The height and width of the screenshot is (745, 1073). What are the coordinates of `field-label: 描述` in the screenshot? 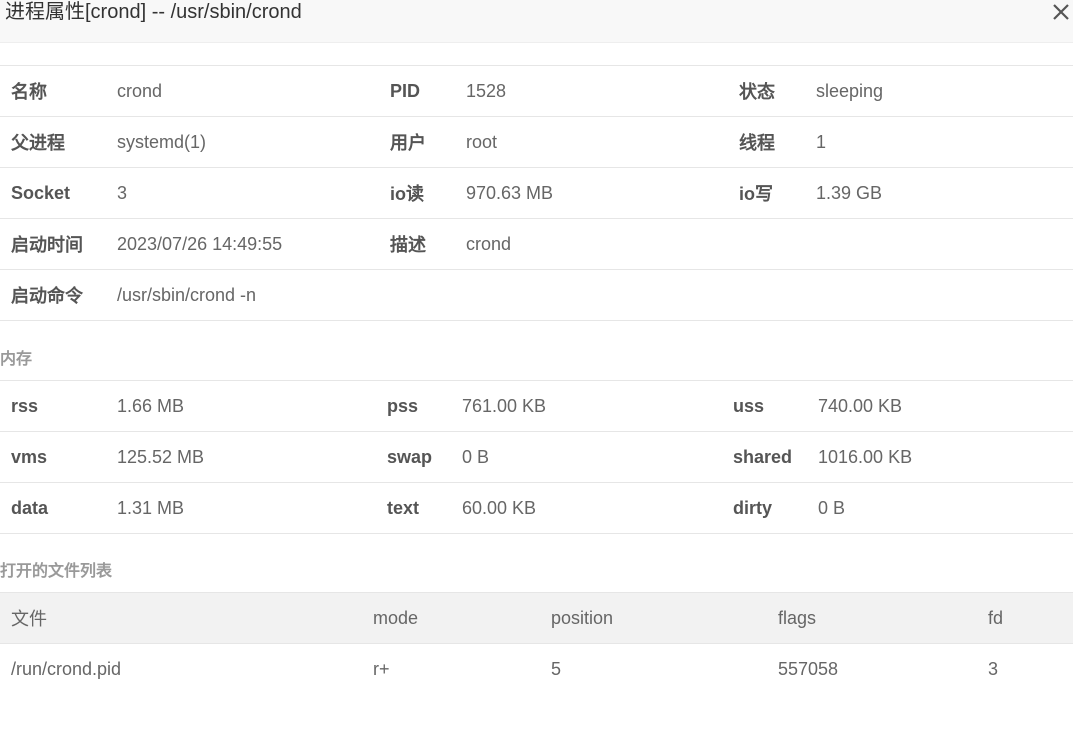 It's located at (417, 244).